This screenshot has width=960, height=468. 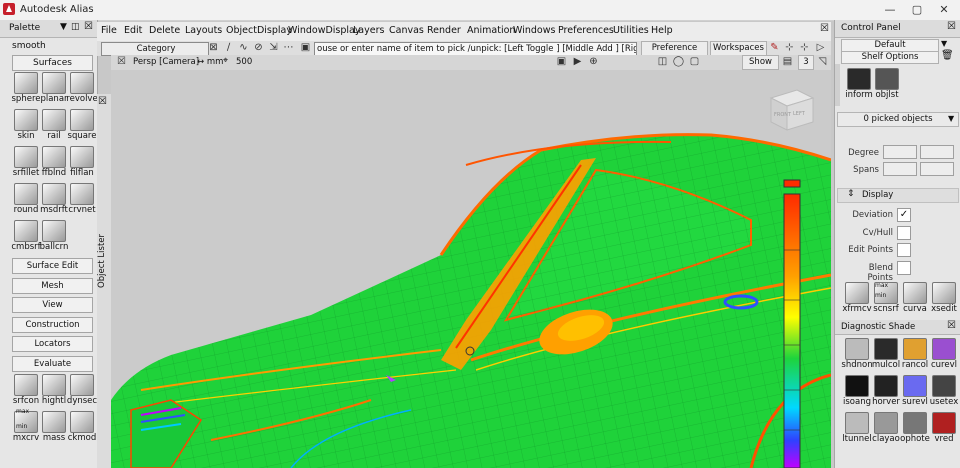 I want to click on page-number: 3, so click(x=806, y=62).